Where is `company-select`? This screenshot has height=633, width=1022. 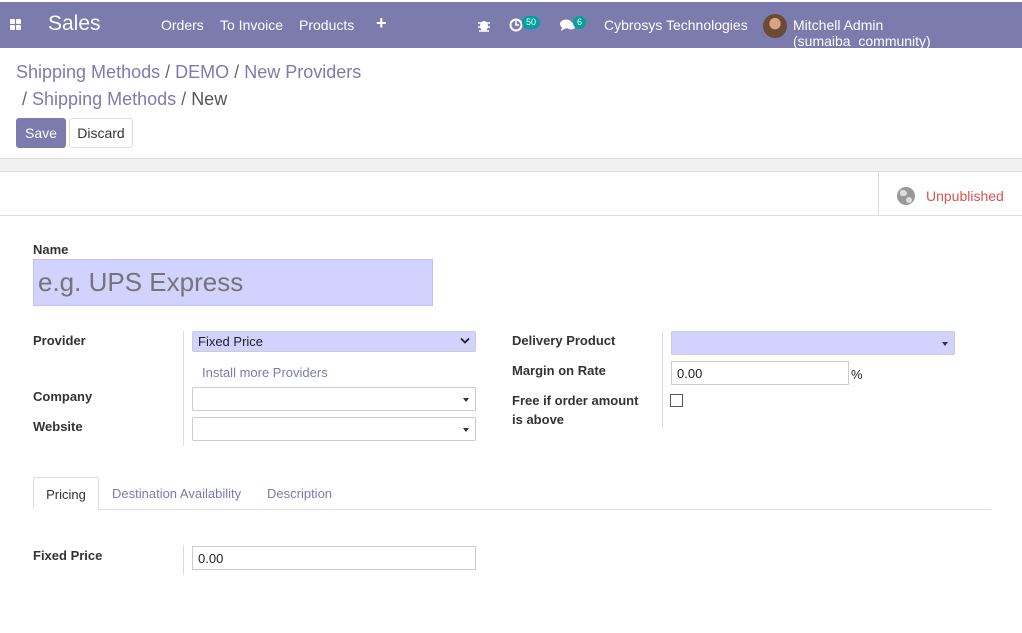
company-select is located at coordinates (334, 399).